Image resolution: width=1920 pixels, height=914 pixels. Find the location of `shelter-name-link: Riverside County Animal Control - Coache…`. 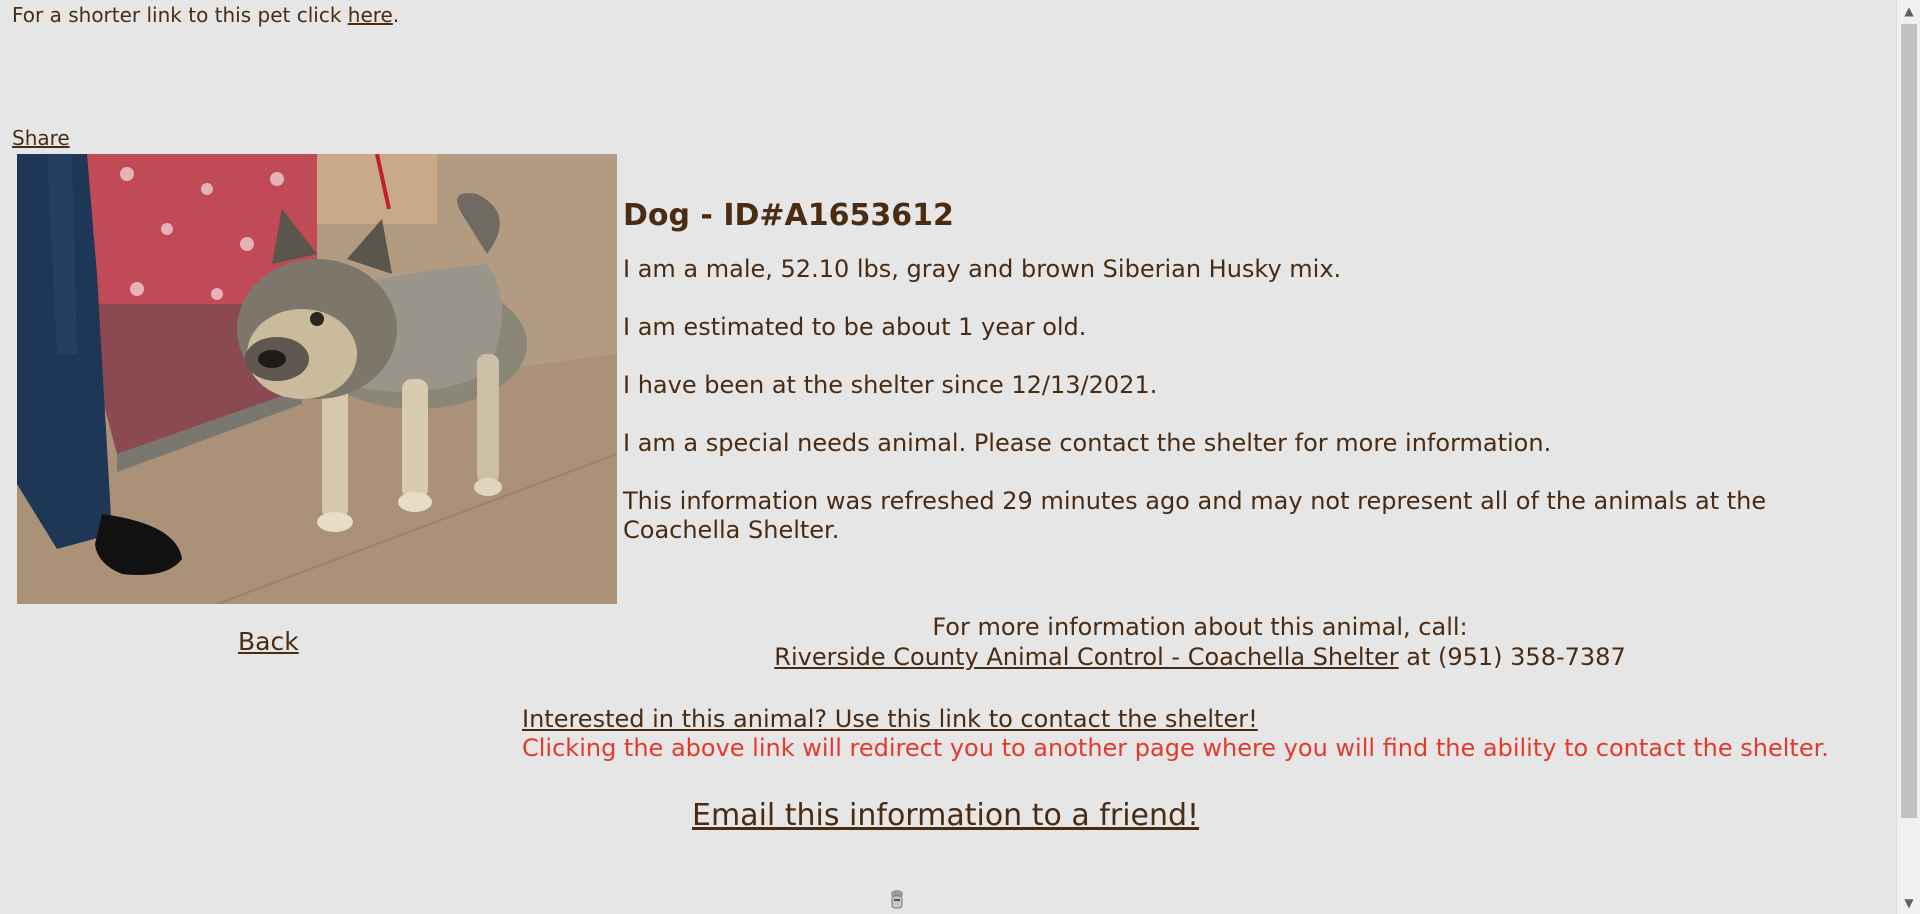

shelter-name-link: Riverside County Animal Control - Coache… is located at coordinates (1086, 657).